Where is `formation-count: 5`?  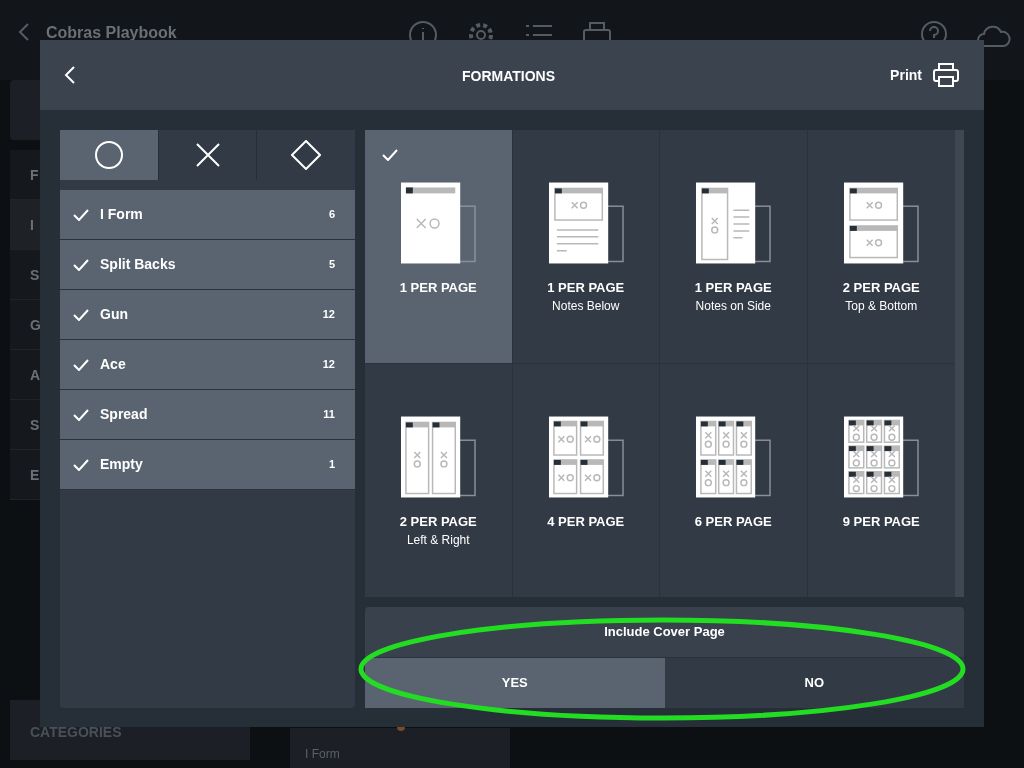 formation-count: 5 is located at coordinates (331, 265).